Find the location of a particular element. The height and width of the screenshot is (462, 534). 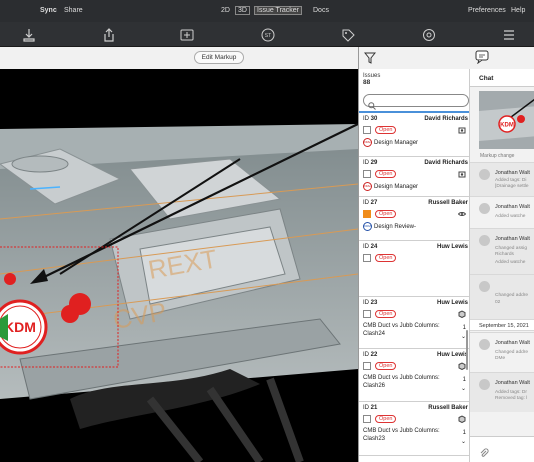

chat-line: Removed tag: l is located at coordinates (511, 398).